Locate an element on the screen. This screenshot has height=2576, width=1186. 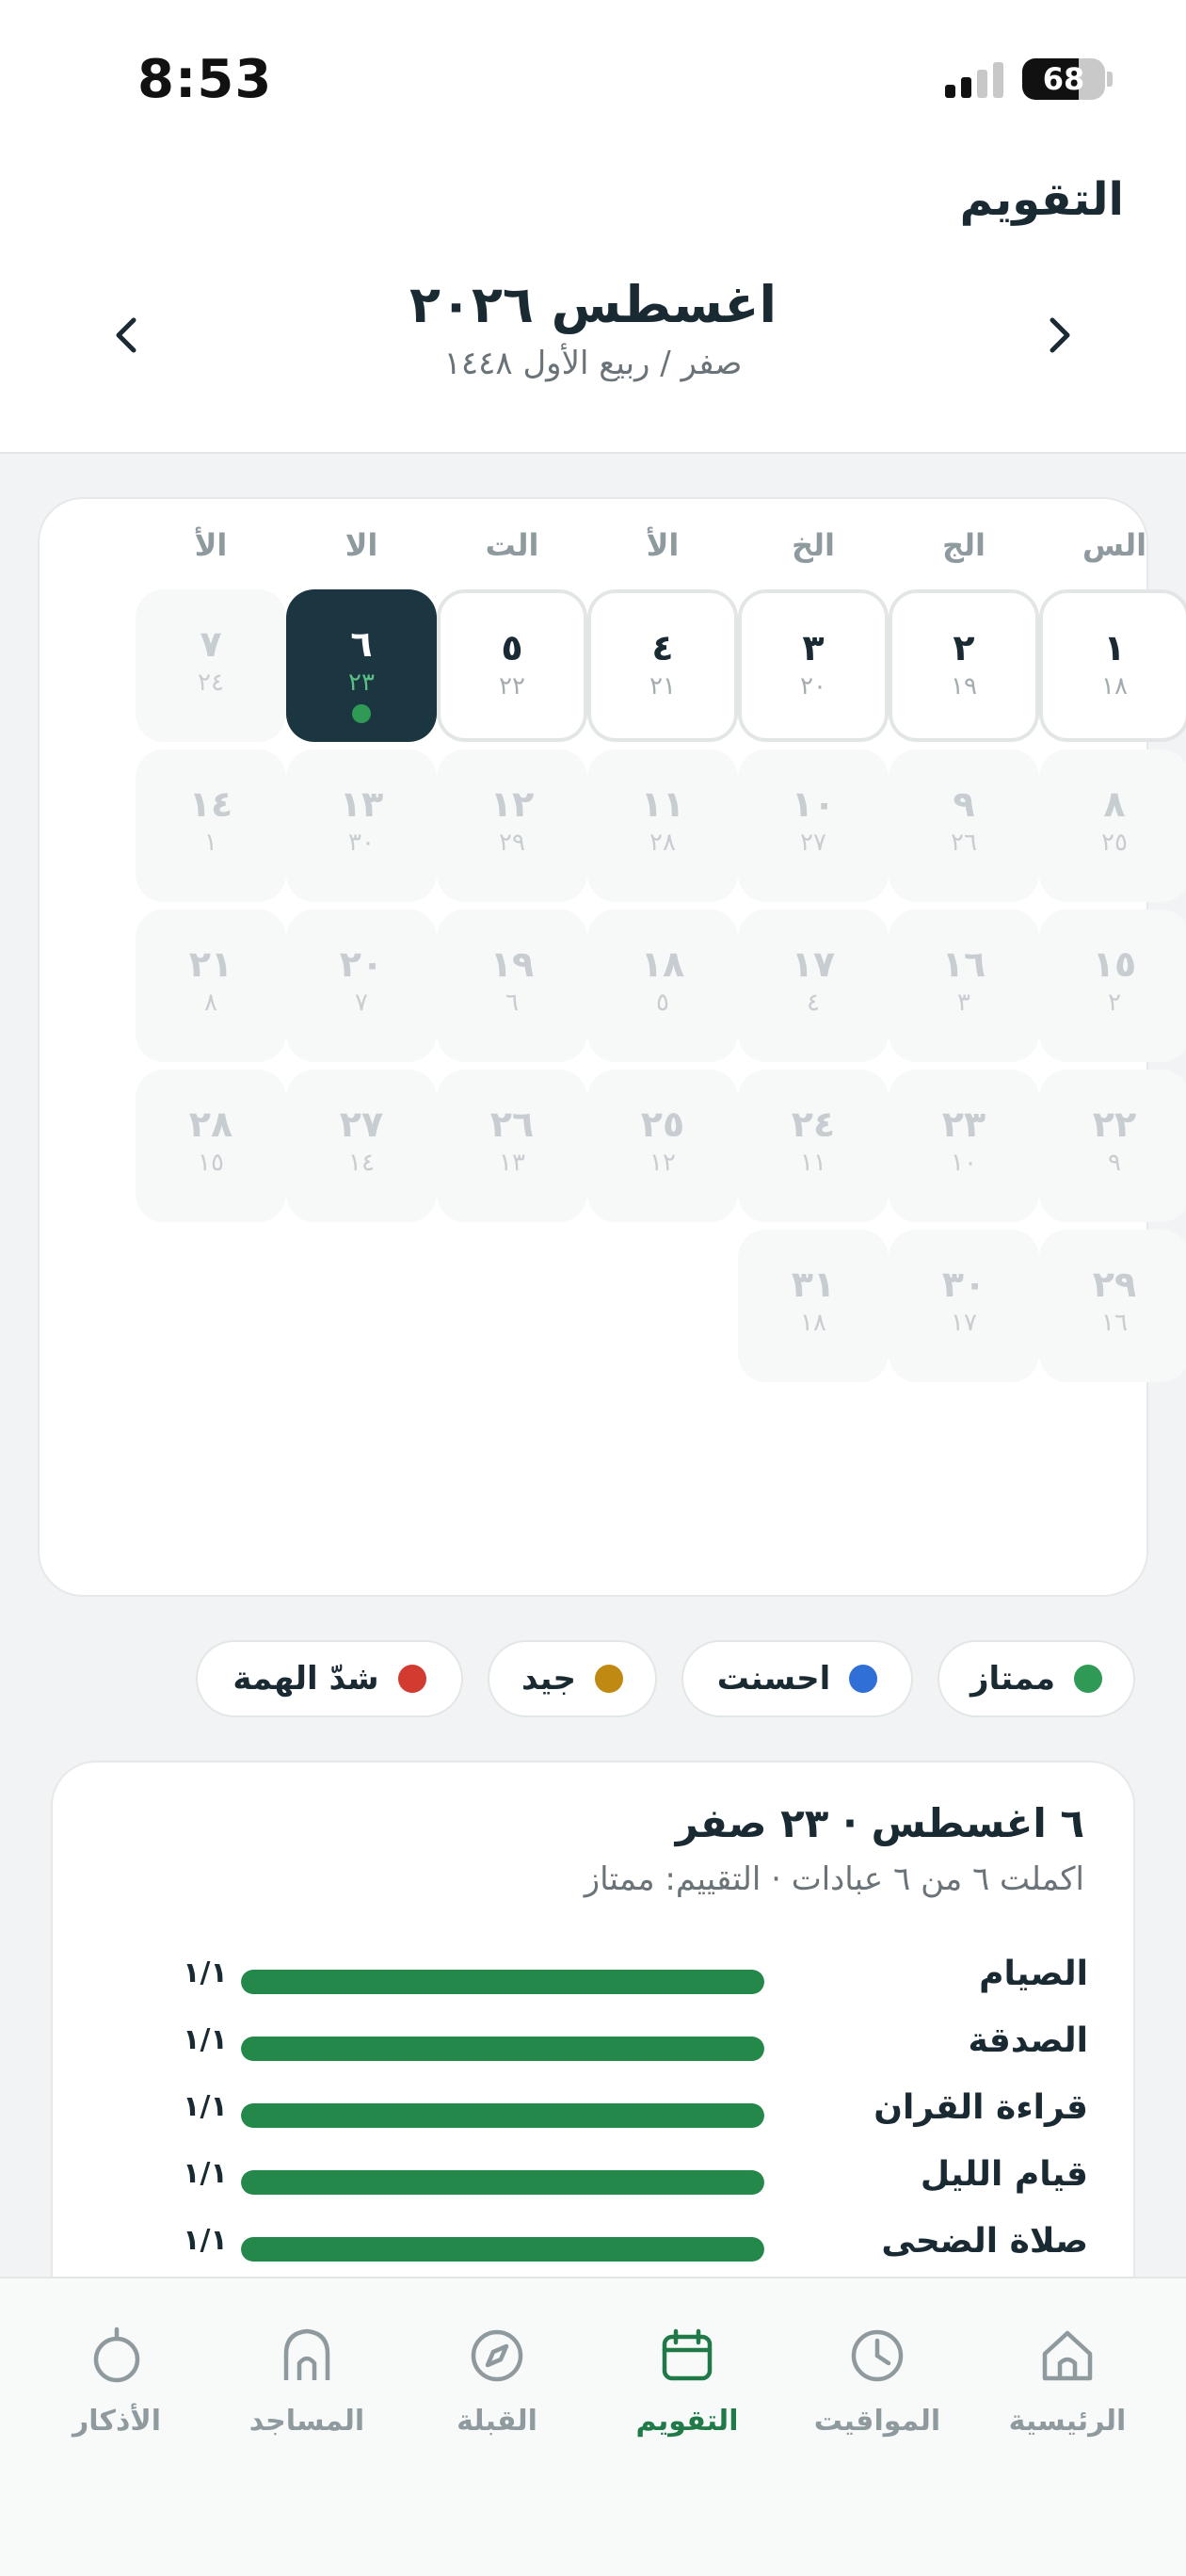
hijri-day-number: ٧ is located at coordinates (361, 1003).